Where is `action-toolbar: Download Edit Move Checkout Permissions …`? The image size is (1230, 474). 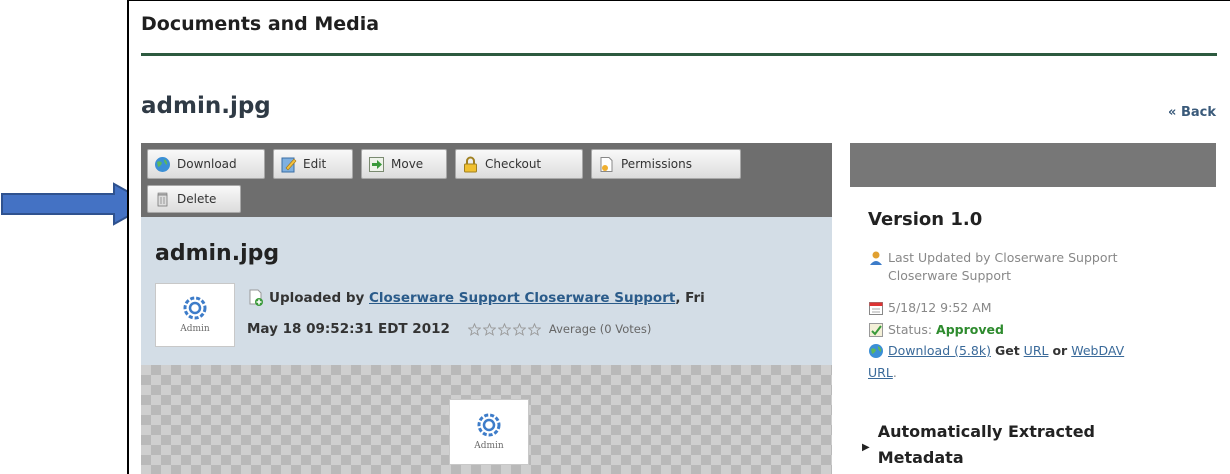
action-toolbar: Download Edit Move Checkout Permissions … is located at coordinates (486, 180).